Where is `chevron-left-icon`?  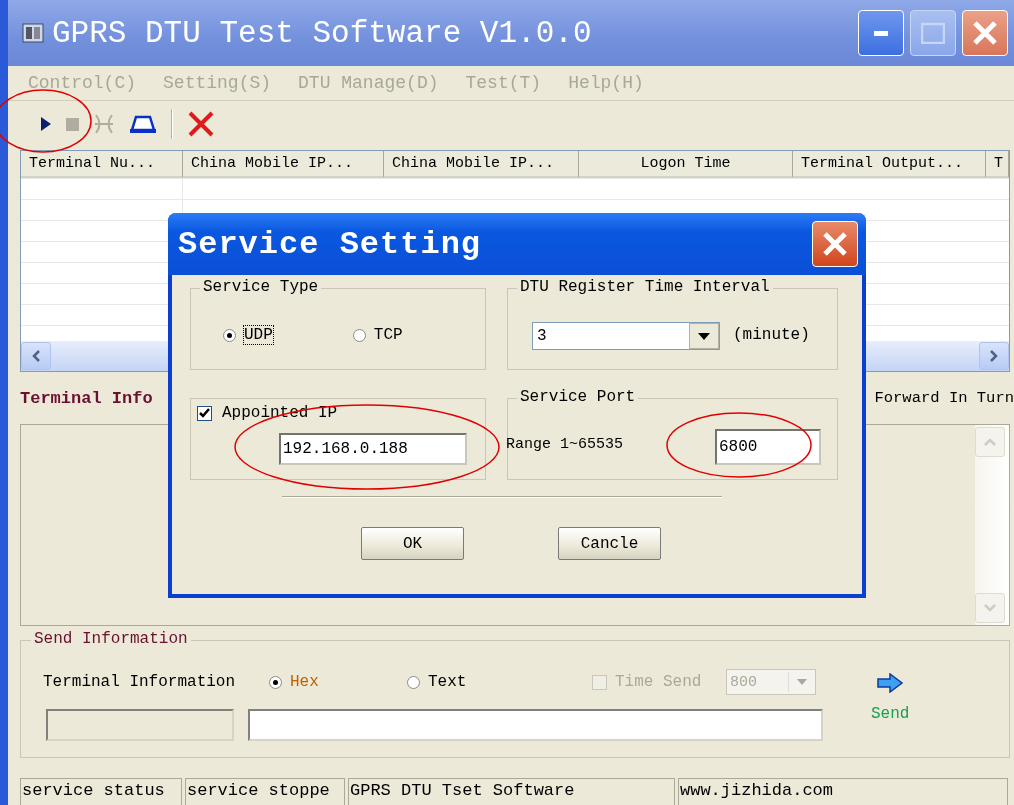
chevron-left-icon is located at coordinates (36, 356).